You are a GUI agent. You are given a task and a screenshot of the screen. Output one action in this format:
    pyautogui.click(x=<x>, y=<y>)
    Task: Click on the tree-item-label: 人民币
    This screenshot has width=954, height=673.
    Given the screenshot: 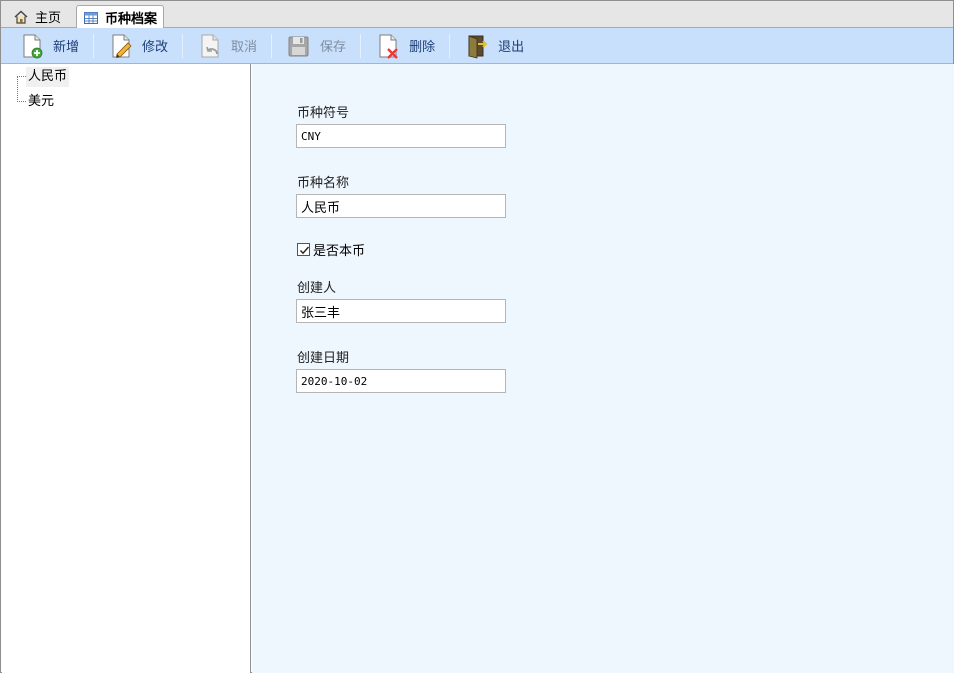 What is the action you would take?
    pyautogui.click(x=48, y=76)
    